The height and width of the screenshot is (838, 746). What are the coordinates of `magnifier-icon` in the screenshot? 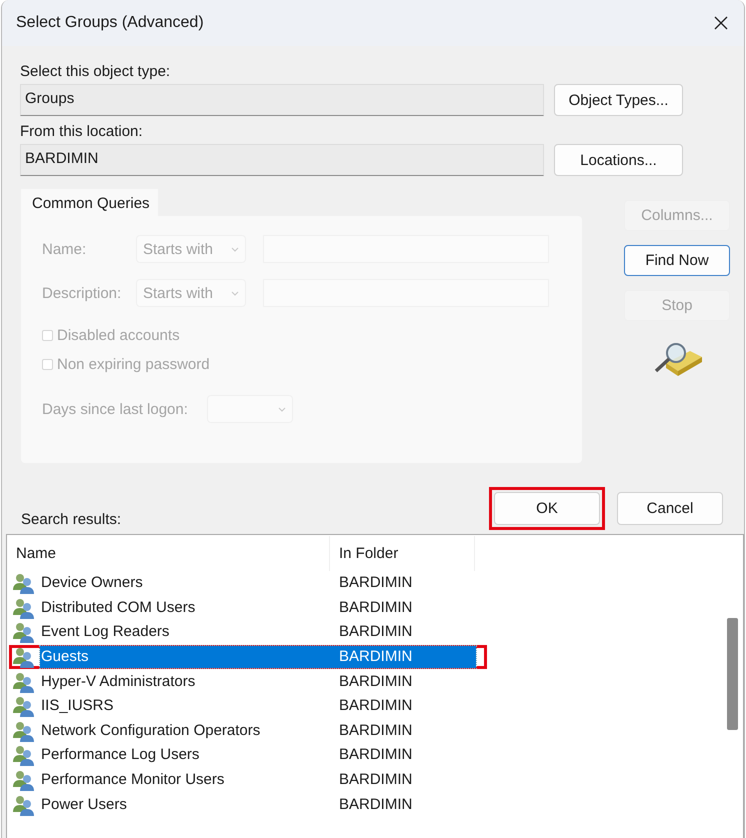 It's located at (678, 359).